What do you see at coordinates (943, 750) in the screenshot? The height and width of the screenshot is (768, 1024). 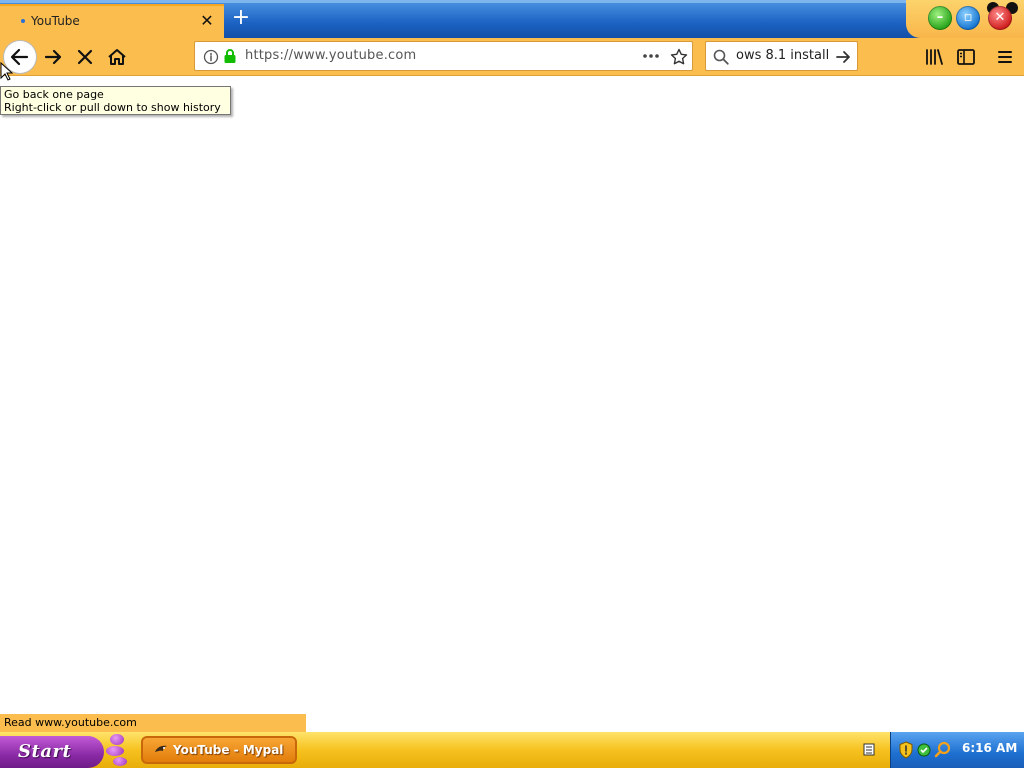 I see `magnifier-icon` at bounding box center [943, 750].